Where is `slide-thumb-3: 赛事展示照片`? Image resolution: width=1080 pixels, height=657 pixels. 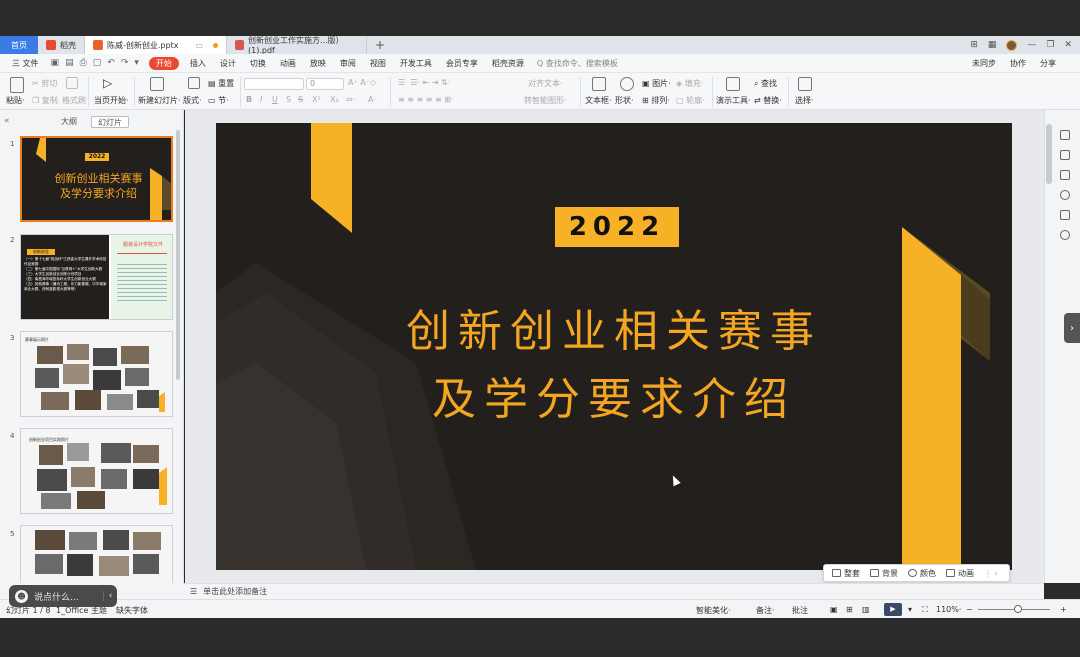 slide-thumb-3: 赛事展示照片 is located at coordinates (96, 374).